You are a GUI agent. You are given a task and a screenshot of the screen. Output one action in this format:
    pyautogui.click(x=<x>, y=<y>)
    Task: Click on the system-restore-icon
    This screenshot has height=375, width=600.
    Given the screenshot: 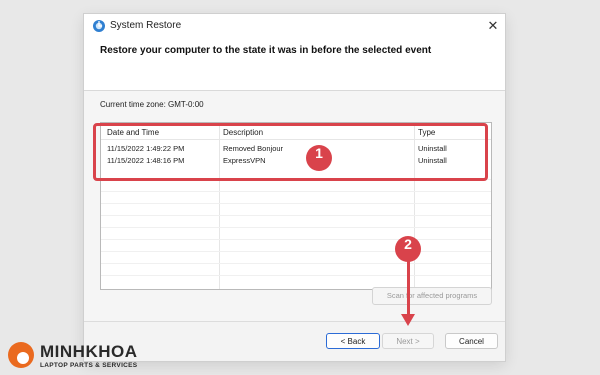 What is the action you would take?
    pyautogui.click(x=99, y=26)
    